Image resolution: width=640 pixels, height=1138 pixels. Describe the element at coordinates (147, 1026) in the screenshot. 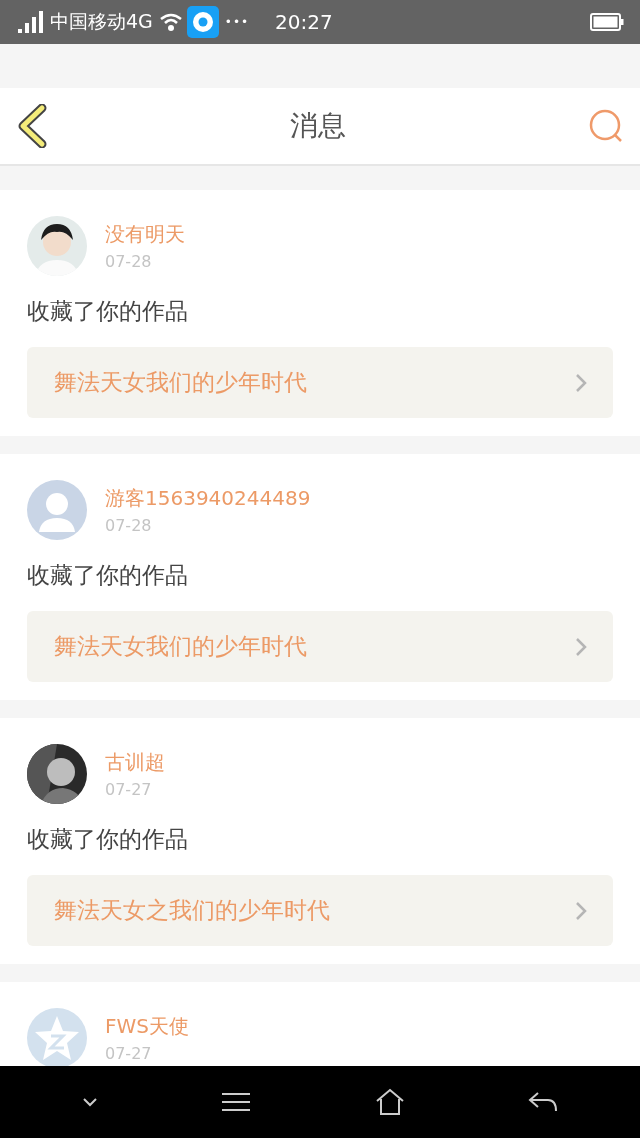

I see `user-name: FWS天使` at that location.